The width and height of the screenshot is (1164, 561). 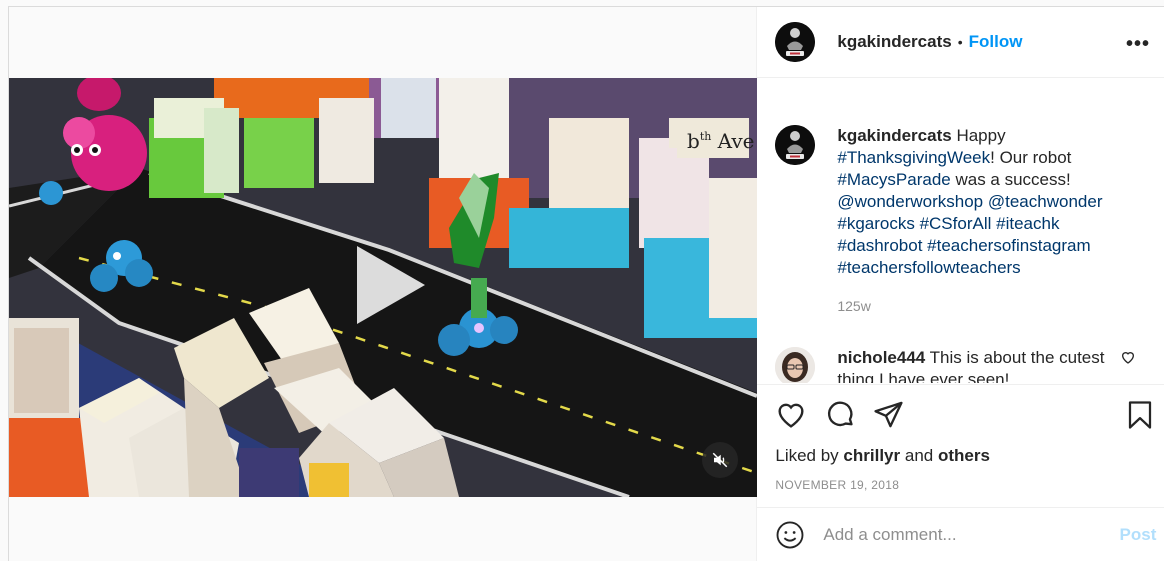 I want to click on comment-input, so click(x=963, y=535).